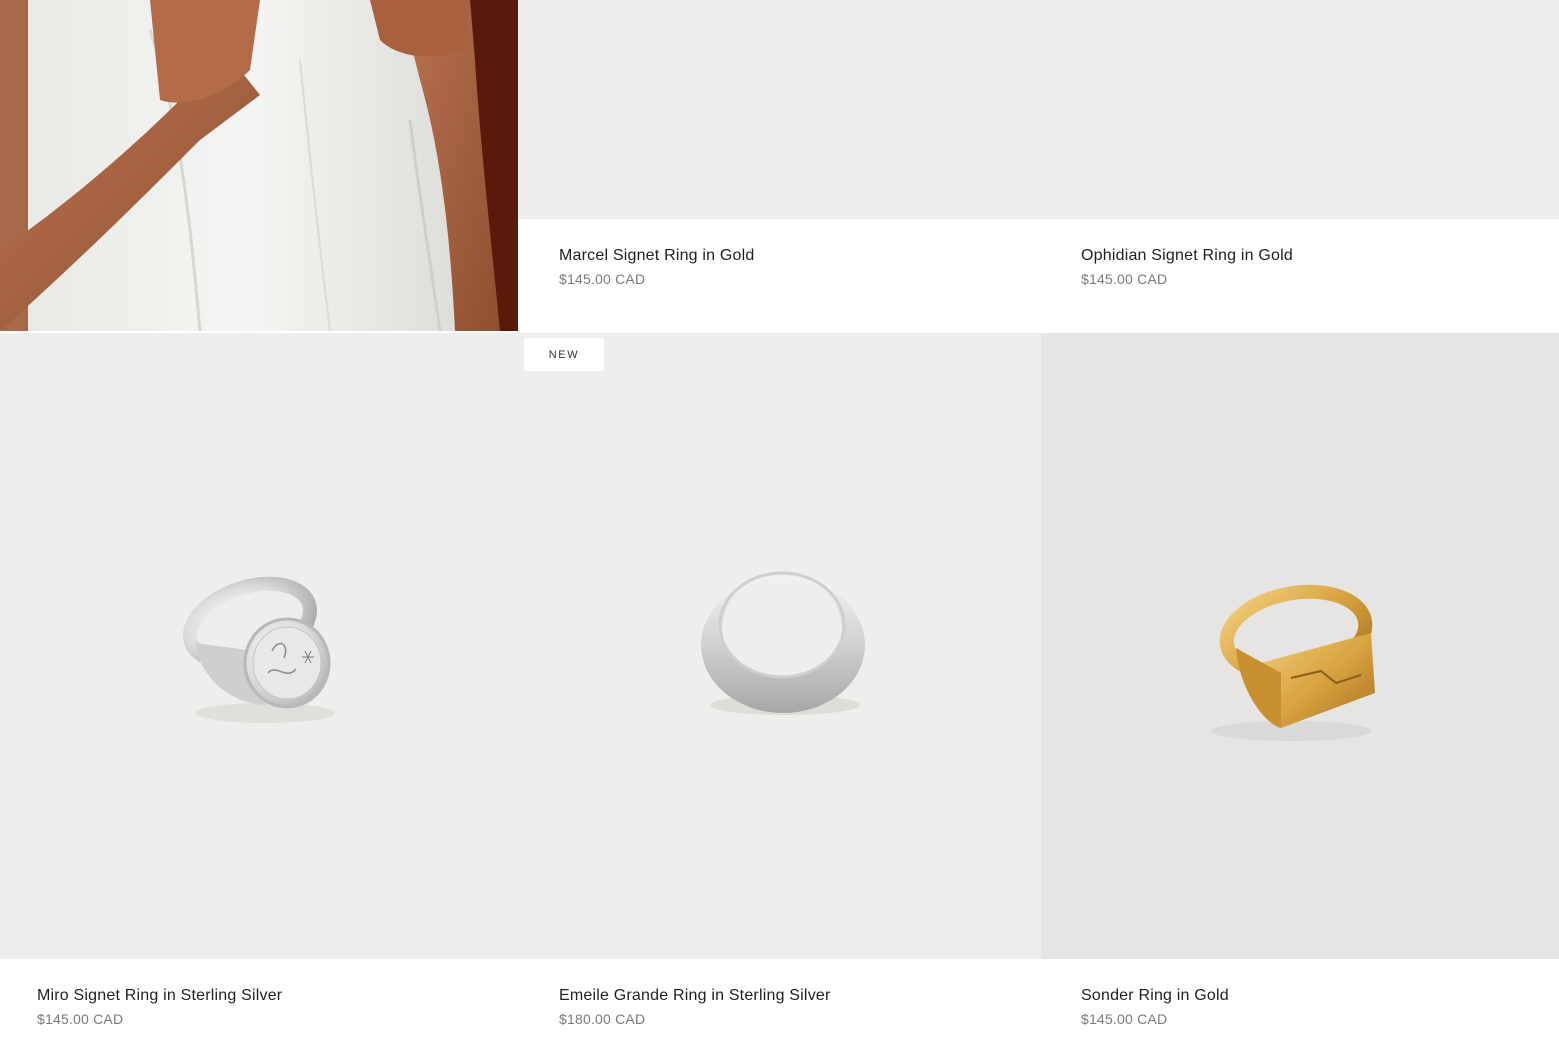 This screenshot has height=1039, width=1559. I want to click on lifestyle-photo, so click(259, 165).